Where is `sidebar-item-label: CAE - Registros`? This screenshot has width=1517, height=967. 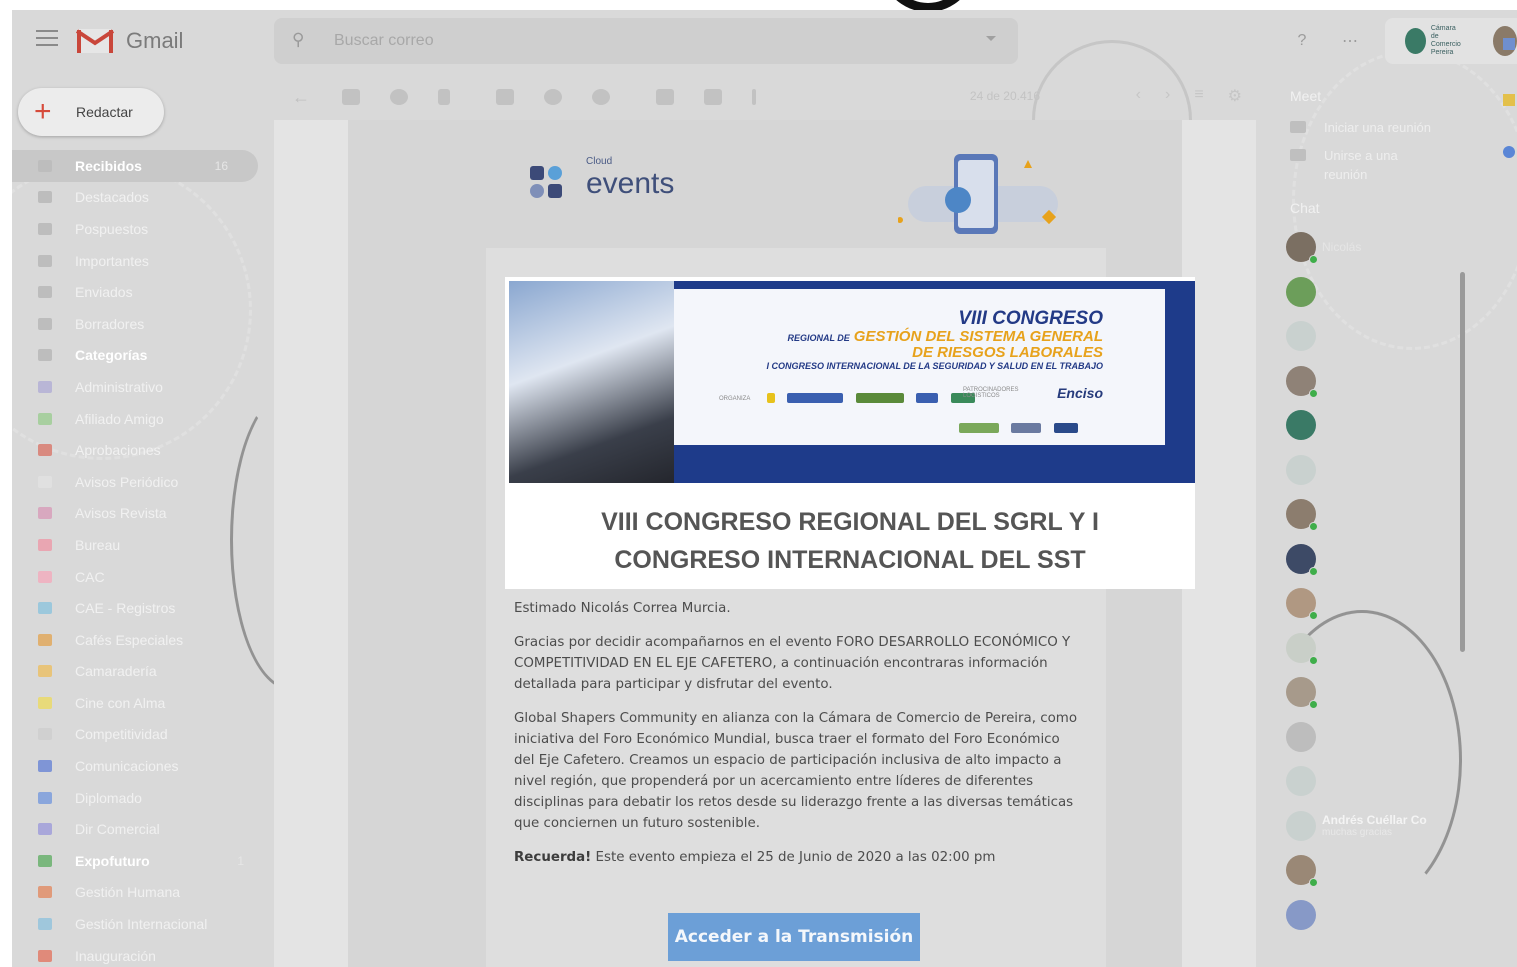 sidebar-item-label: CAE - Registros is located at coordinates (125, 608).